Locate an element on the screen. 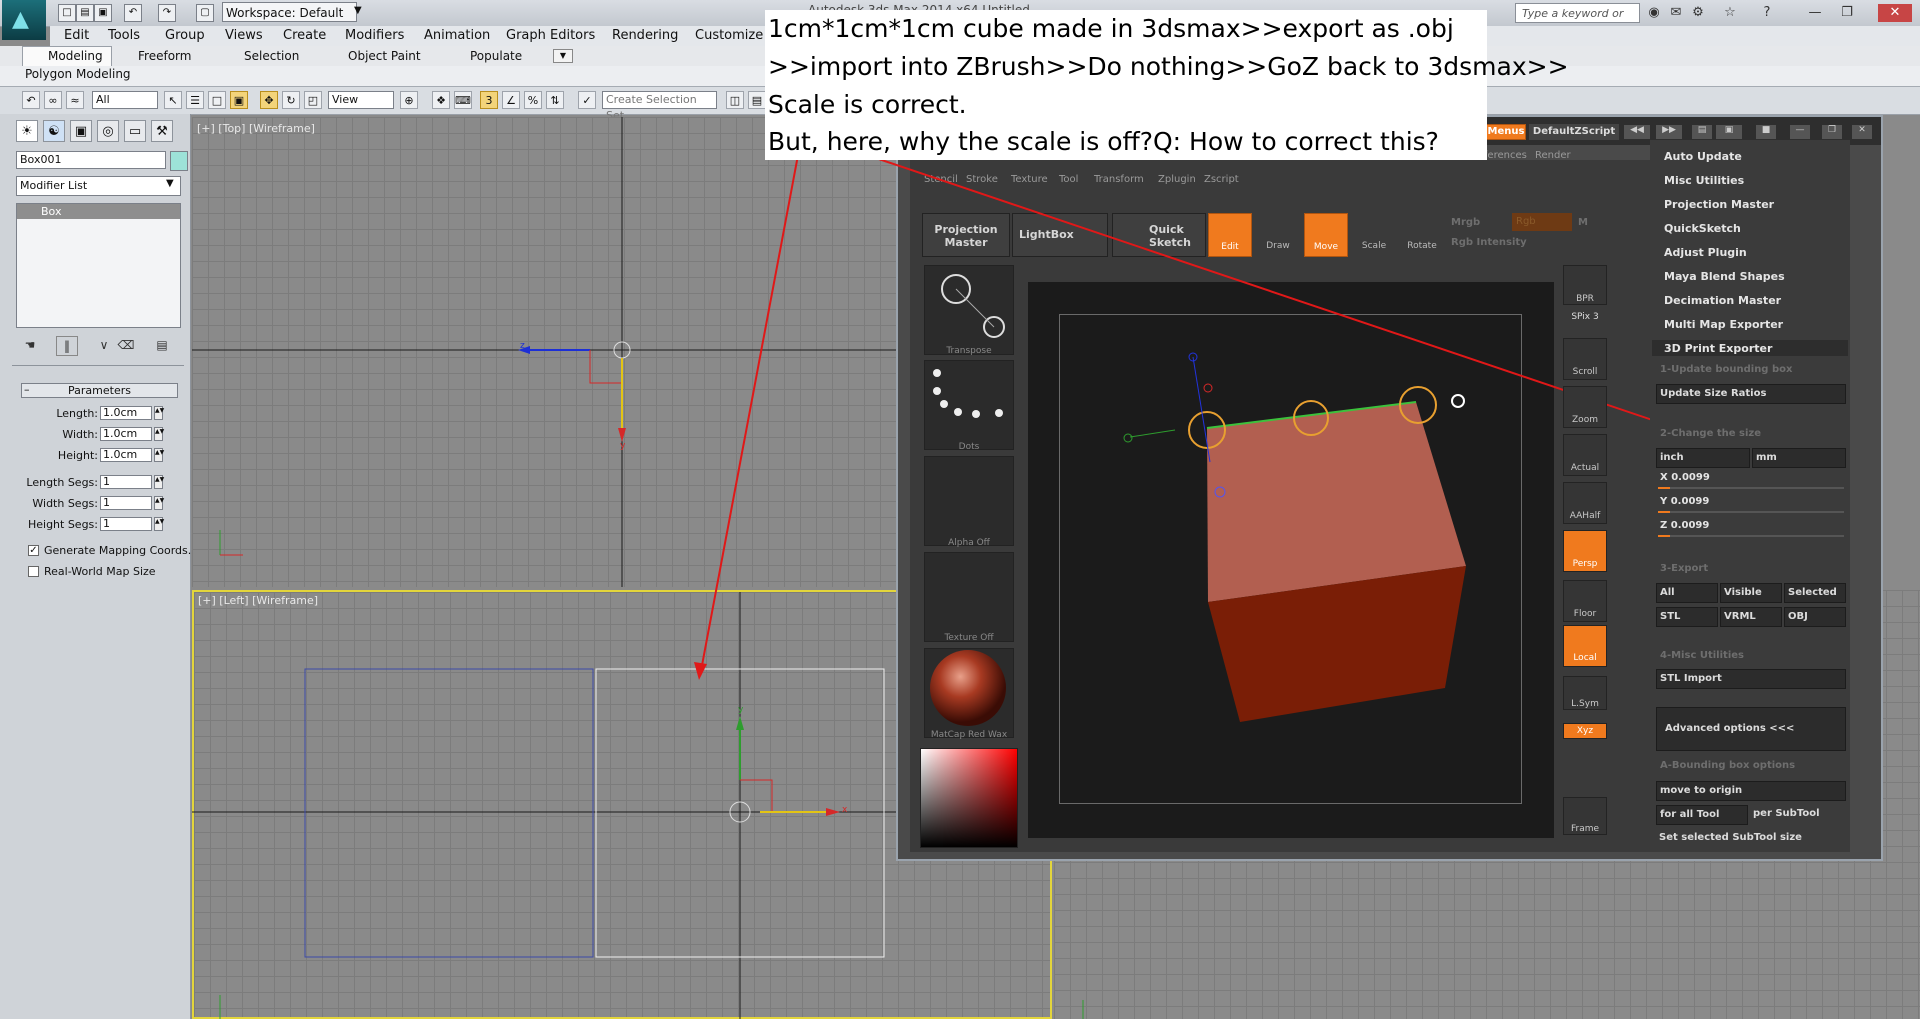 This screenshot has height=1019, width=1920. export-selected-button: Selected is located at coordinates (1815, 593).